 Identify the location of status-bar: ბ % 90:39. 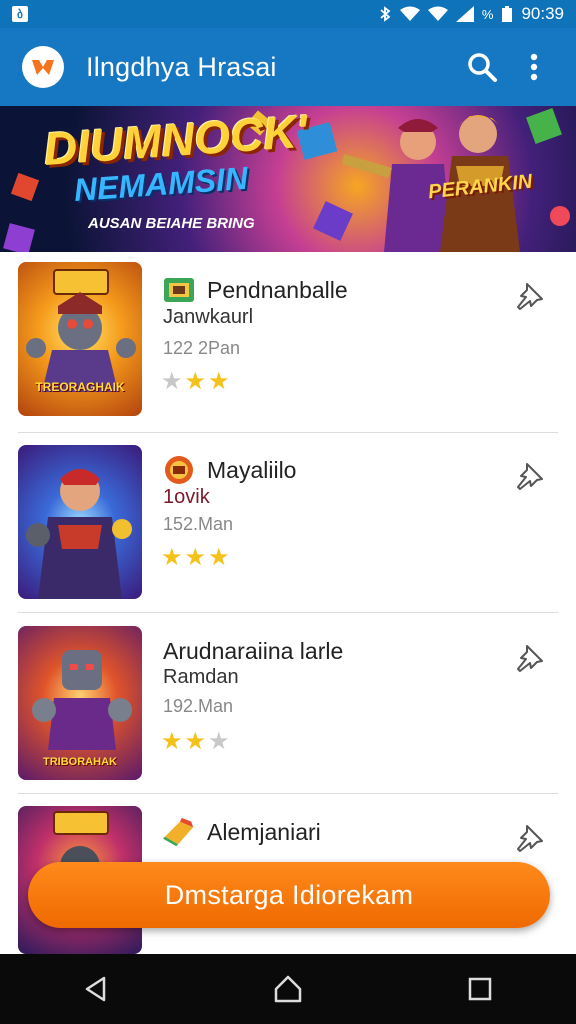
(288, 14).